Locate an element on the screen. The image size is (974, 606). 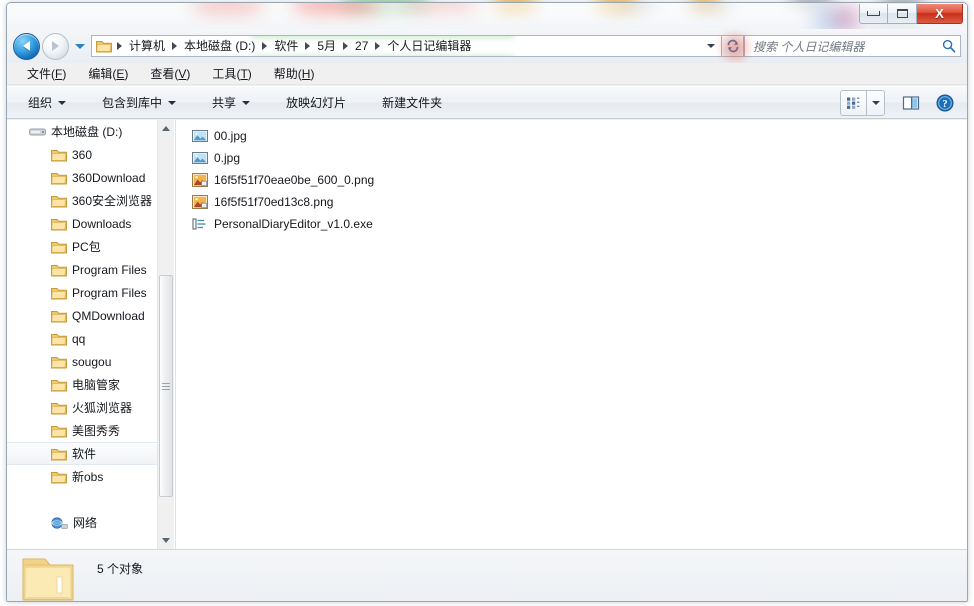
tree-item-program-files-x86: Program Files is located at coordinates (82, 292).